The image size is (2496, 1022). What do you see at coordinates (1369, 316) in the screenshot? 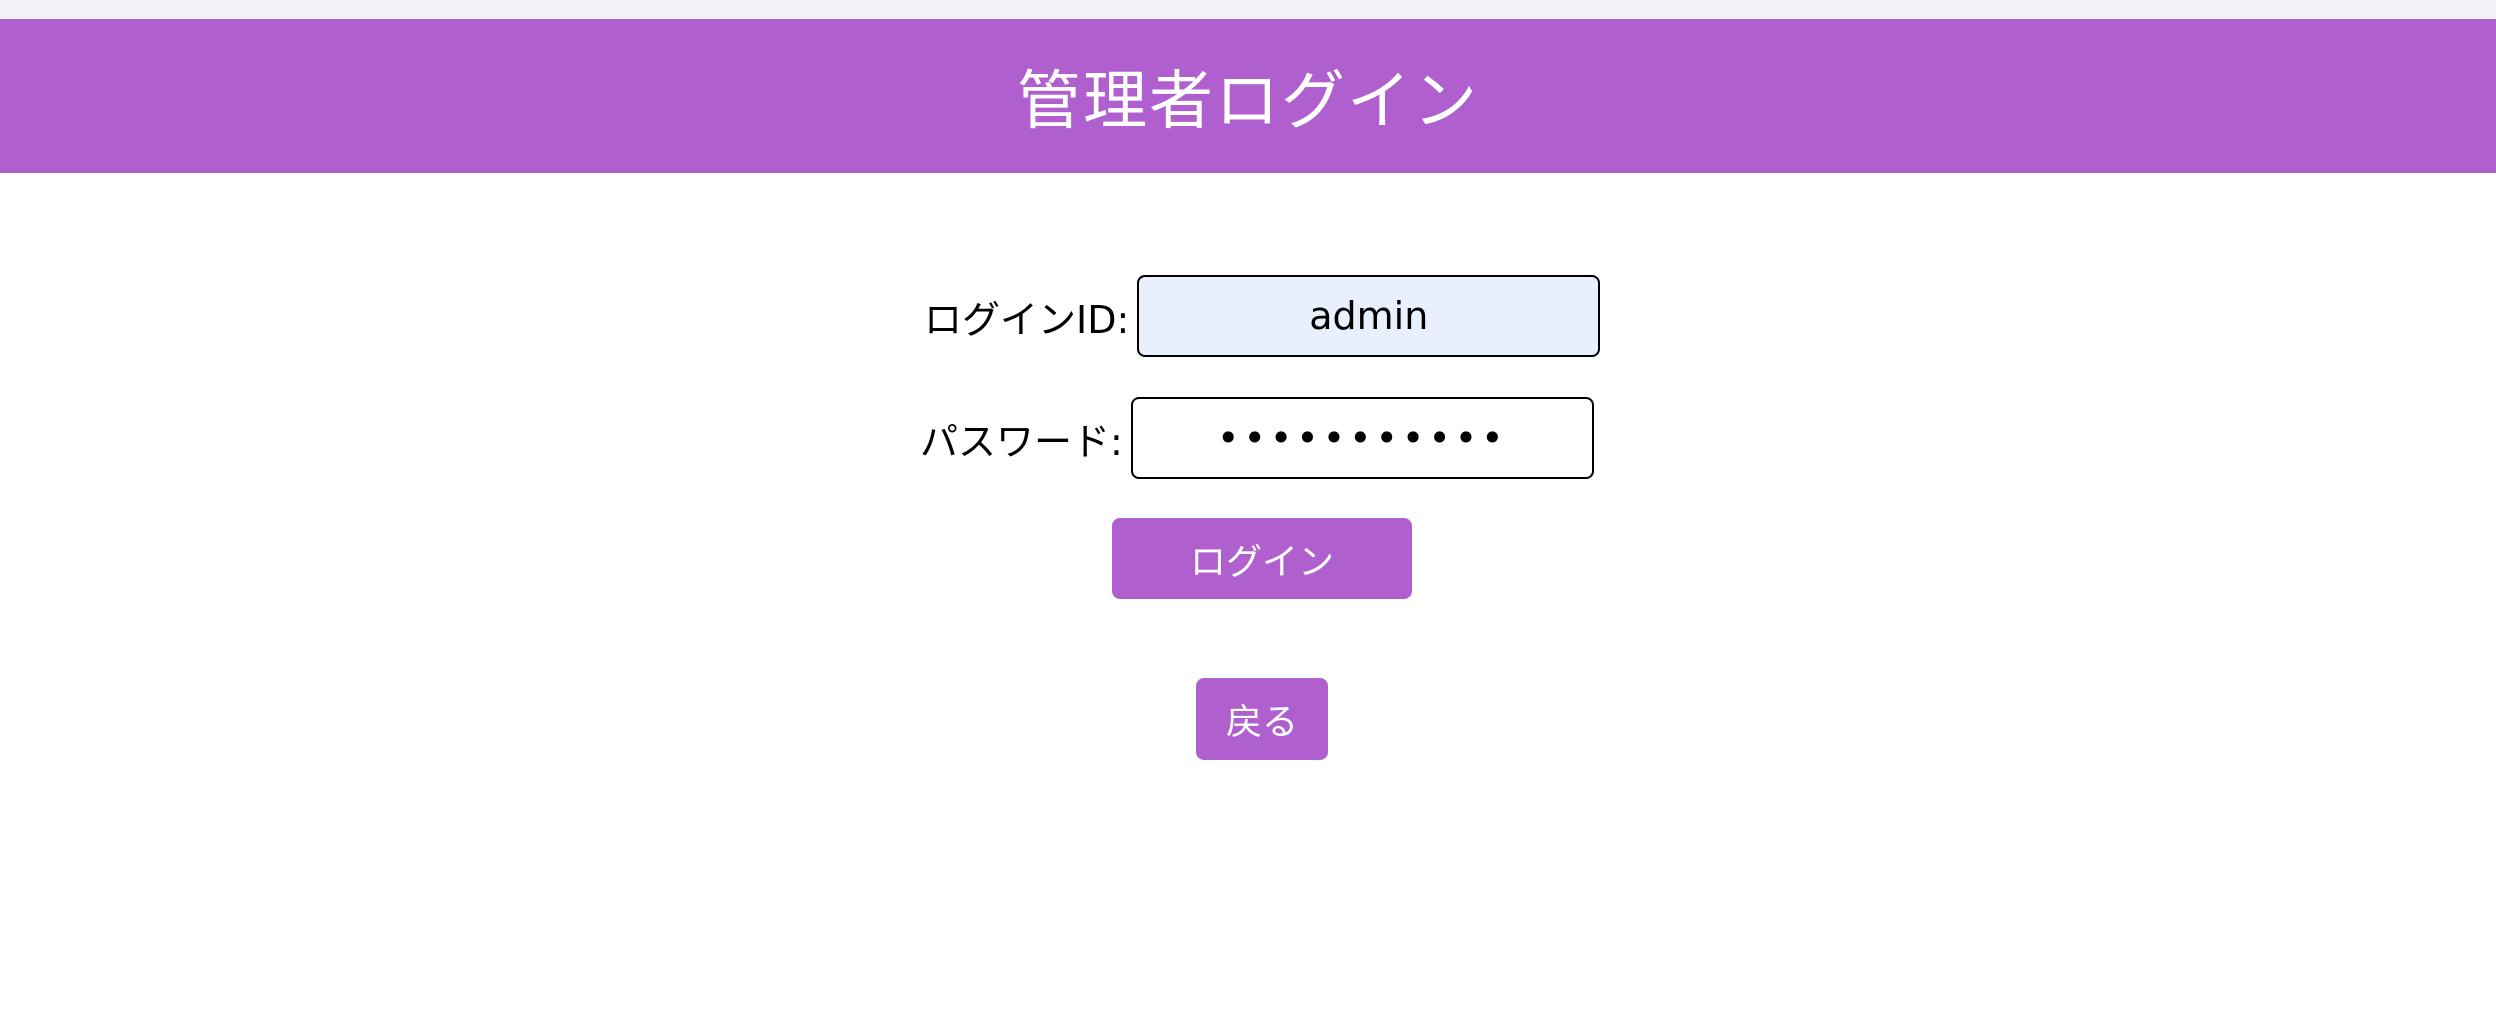
I see `login-id-input` at bounding box center [1369, 316].